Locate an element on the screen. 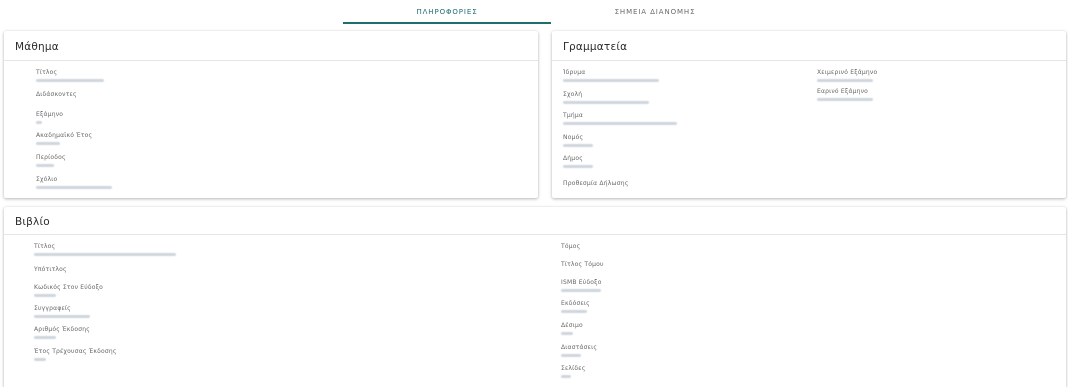  field-label: Διδάσκοντες is located at coordinates (56, 94).